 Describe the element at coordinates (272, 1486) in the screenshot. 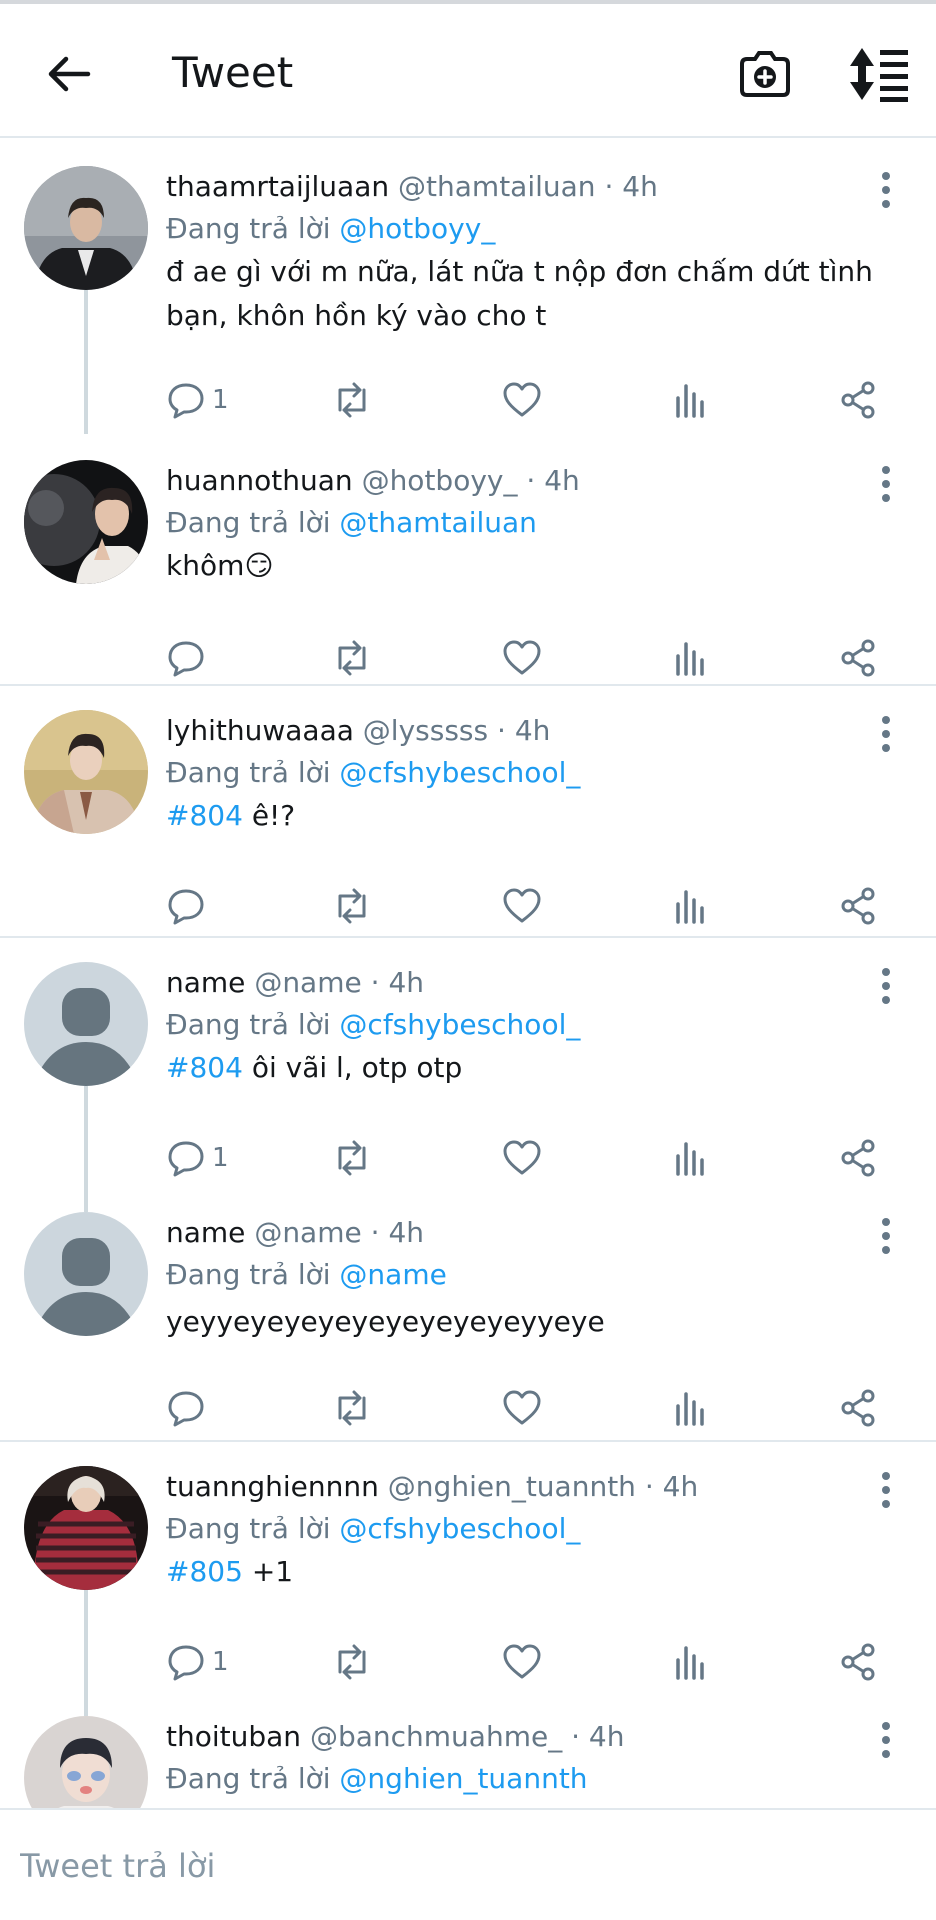

I see `display-name: tuannghiennnn` at that location.